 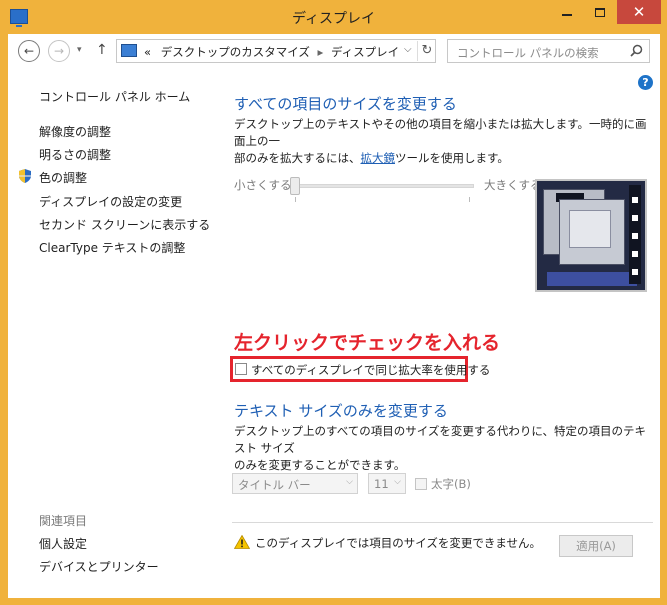 I want to click on preview-sidebar, so click(x=635, y=234).